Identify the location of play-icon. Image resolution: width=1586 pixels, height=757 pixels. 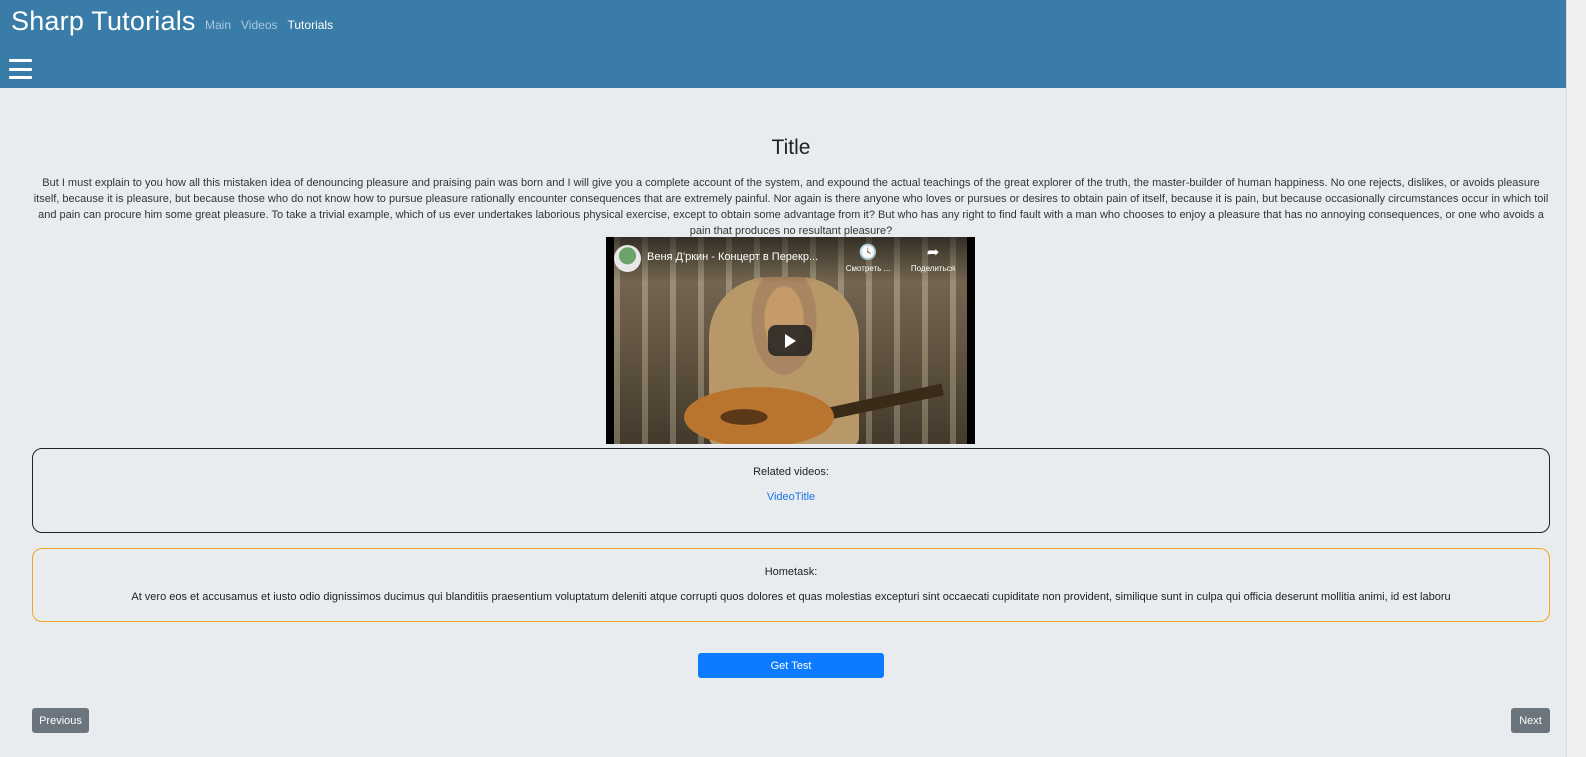
(790, 340).